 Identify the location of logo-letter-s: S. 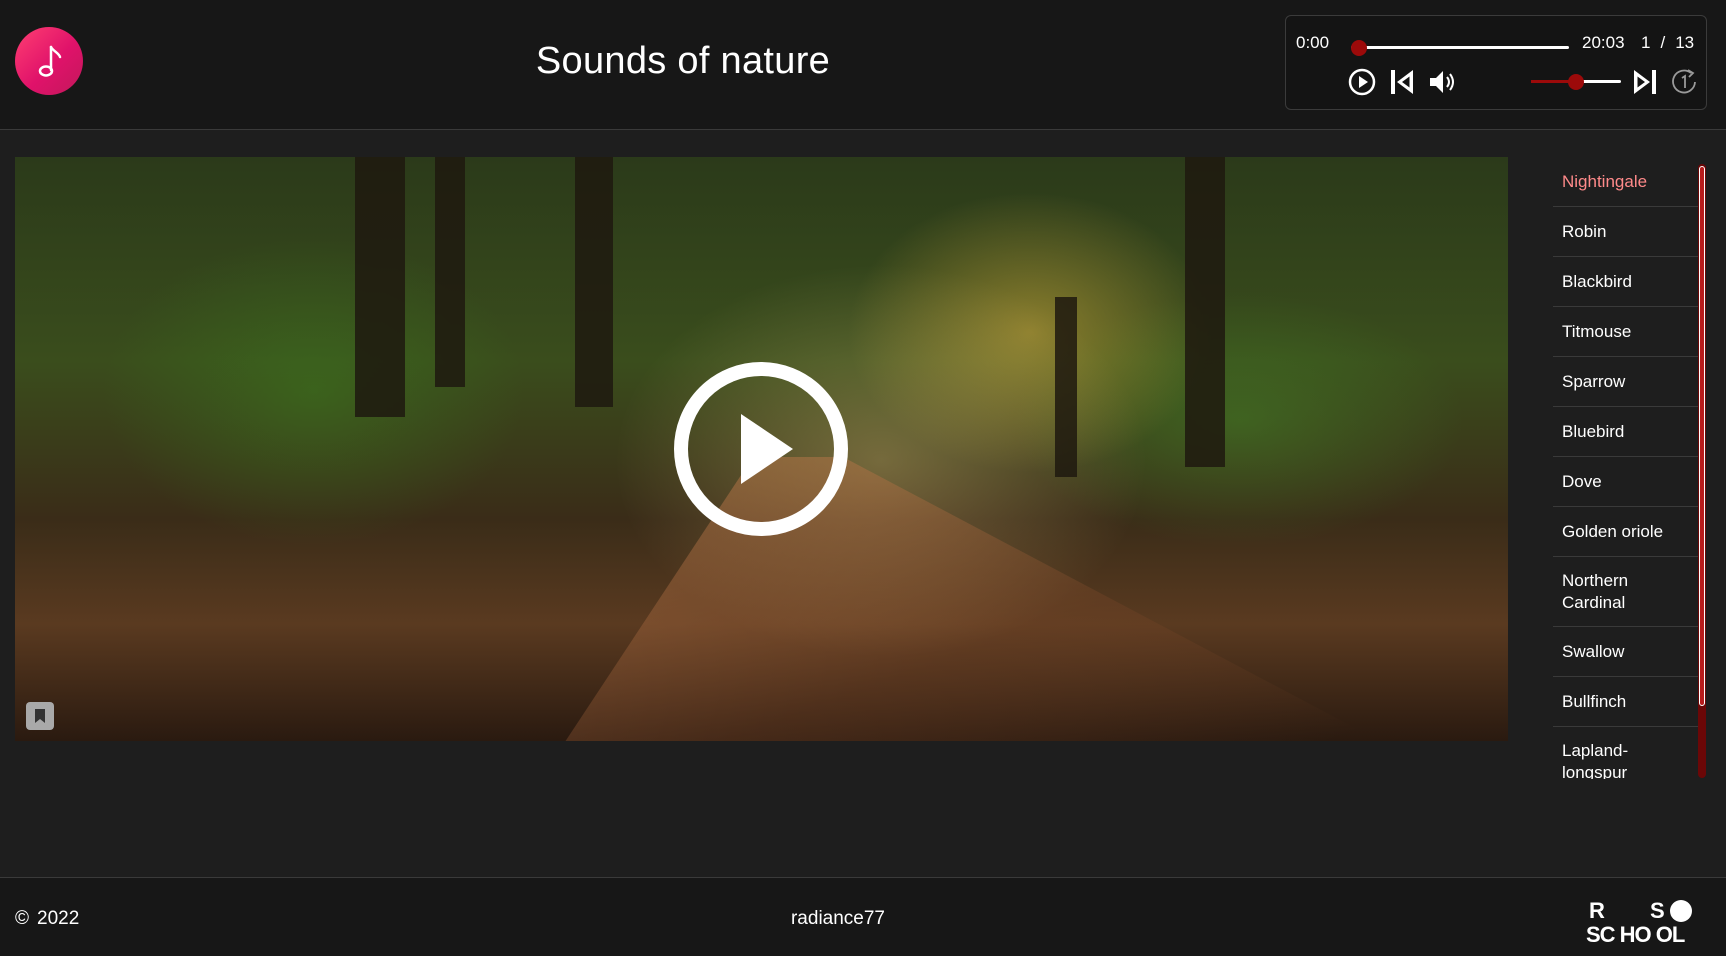
(1657, 910).